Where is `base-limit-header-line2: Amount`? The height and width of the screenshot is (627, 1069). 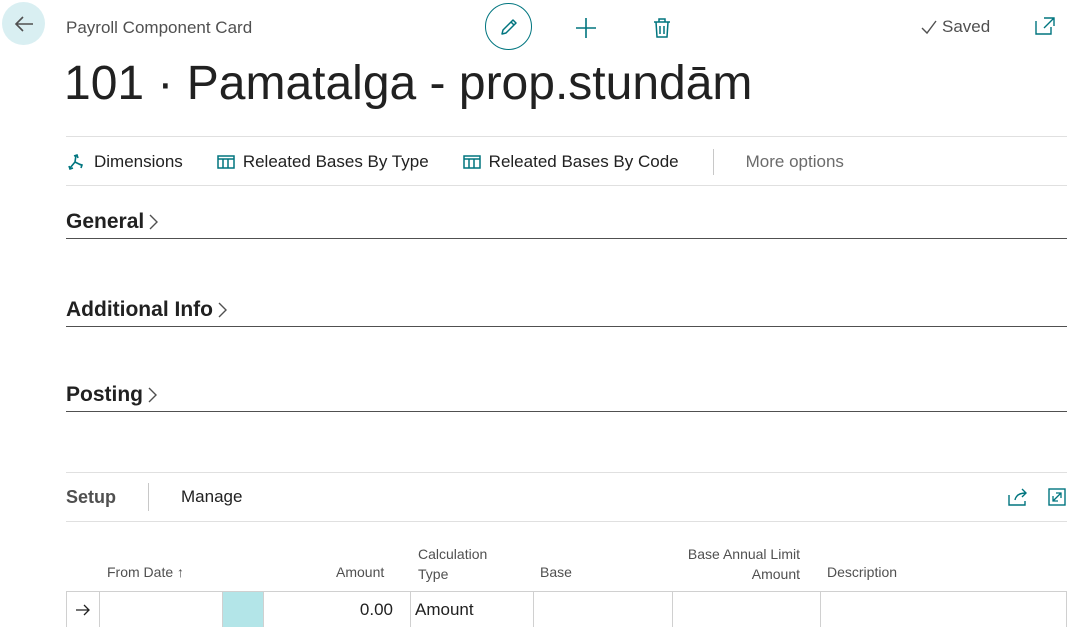
base-limit-header-line2: Amount is located at coordinates (775, 574).